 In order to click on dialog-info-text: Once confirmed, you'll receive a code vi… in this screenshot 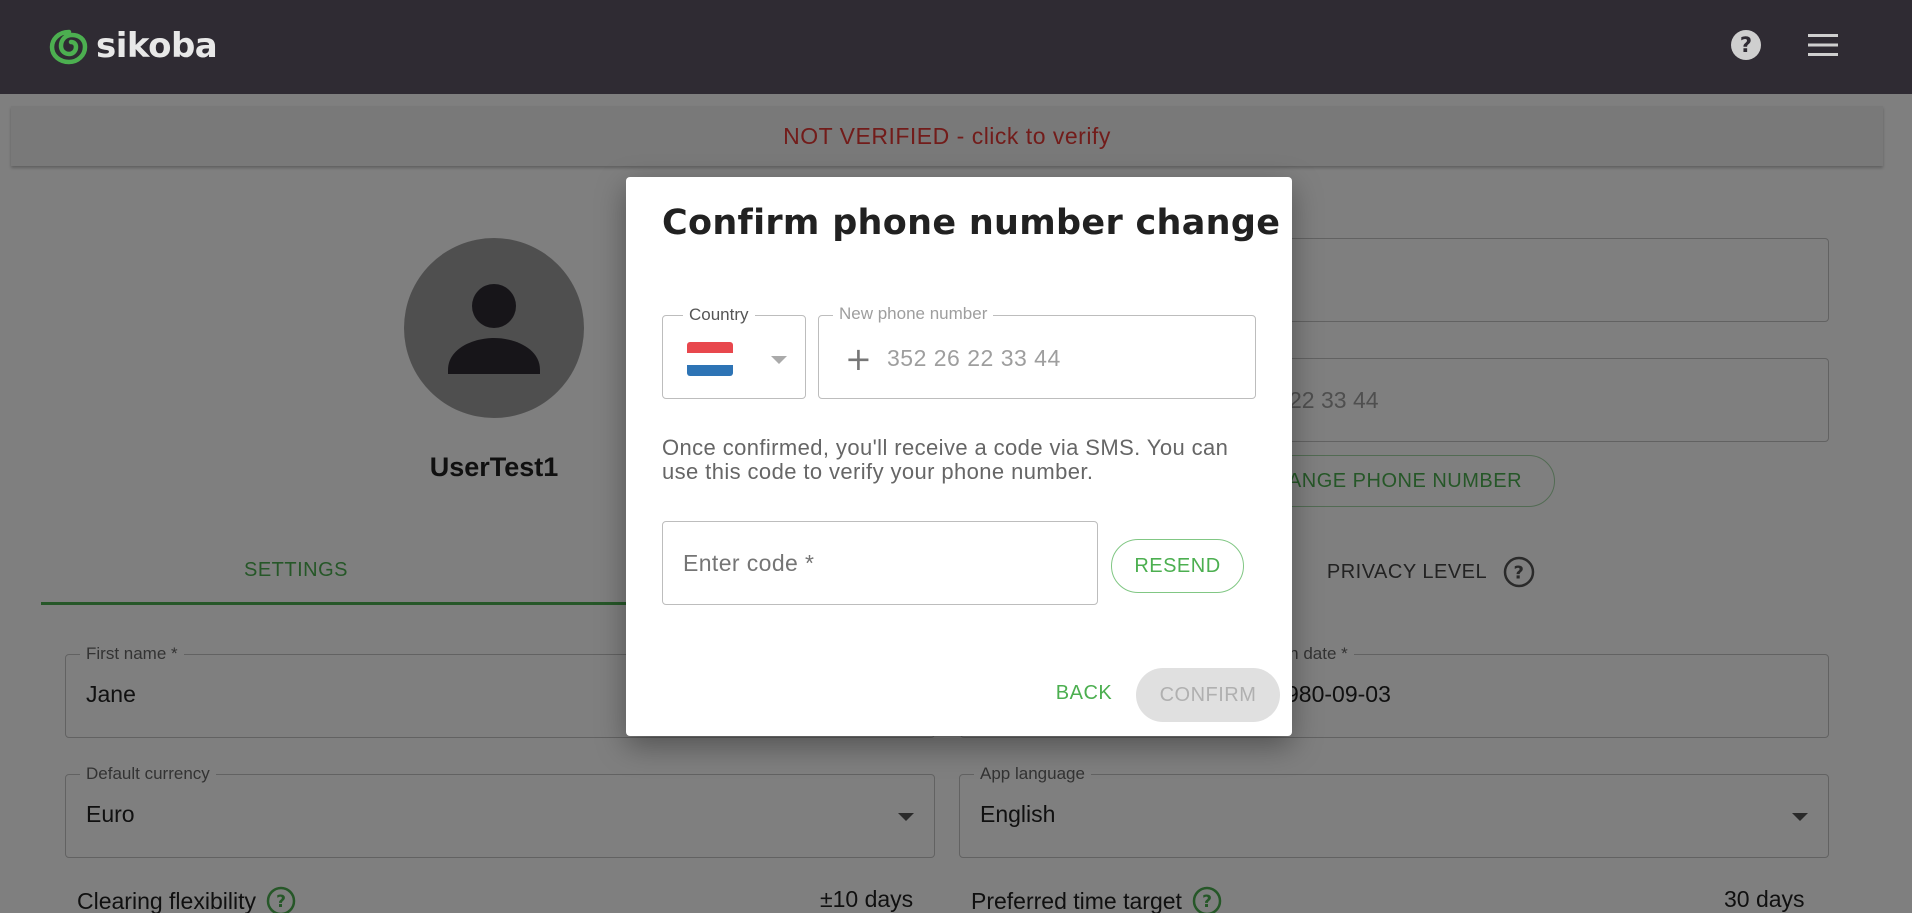, I will do `click(945, 459)`.